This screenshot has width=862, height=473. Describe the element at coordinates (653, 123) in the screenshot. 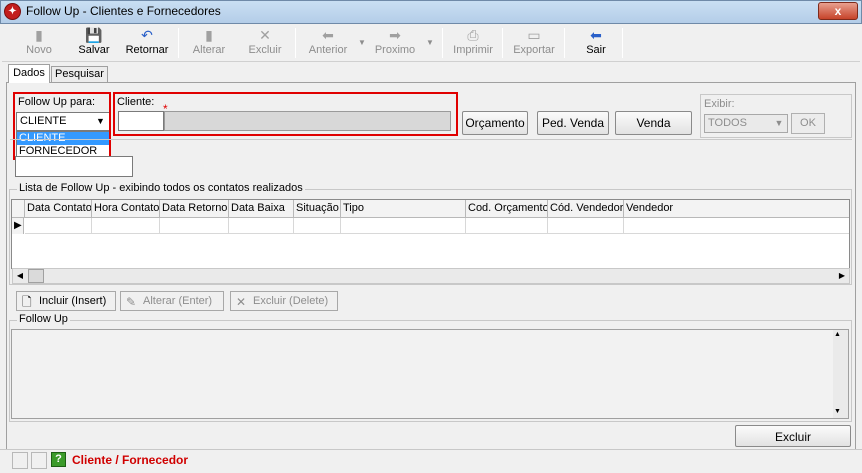

I see `venda-button: Venda` at that location.